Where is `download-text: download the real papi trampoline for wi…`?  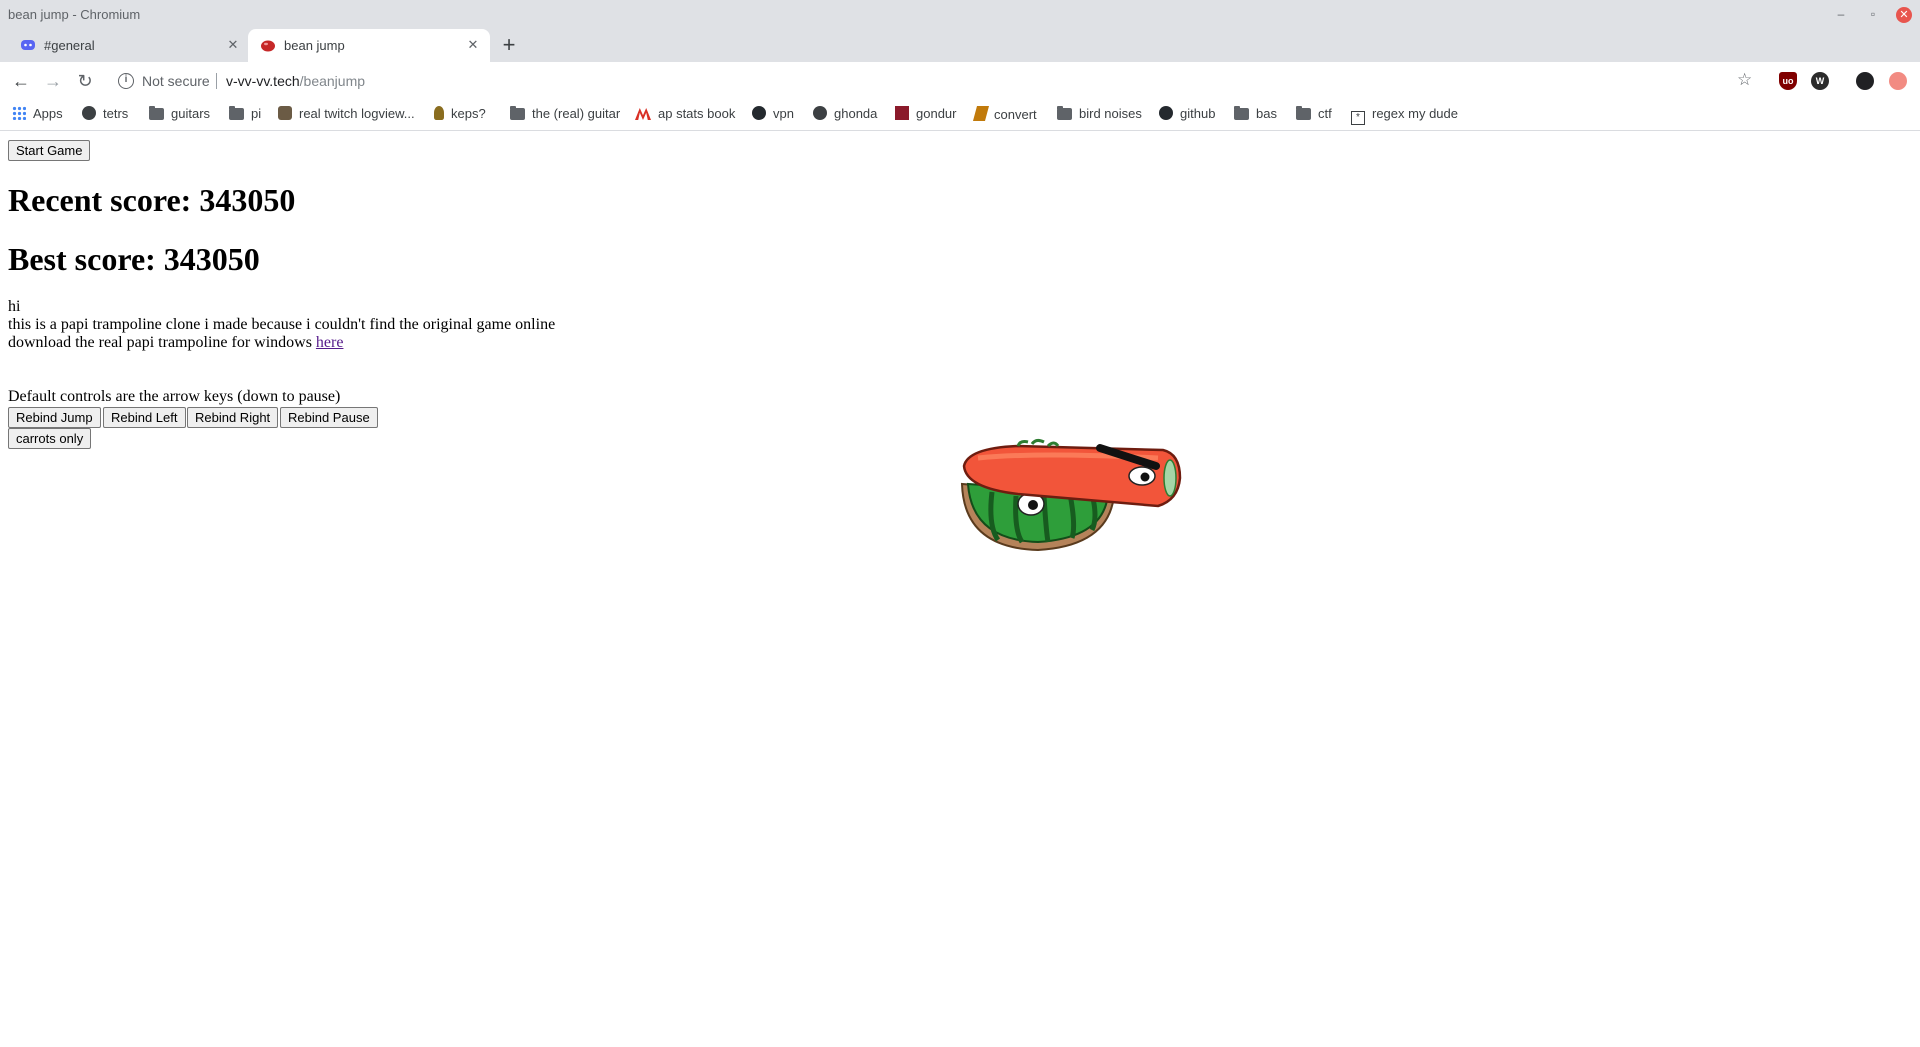
download-text: download the real papi trampoline for wi… is located at coordinates (162, 342).